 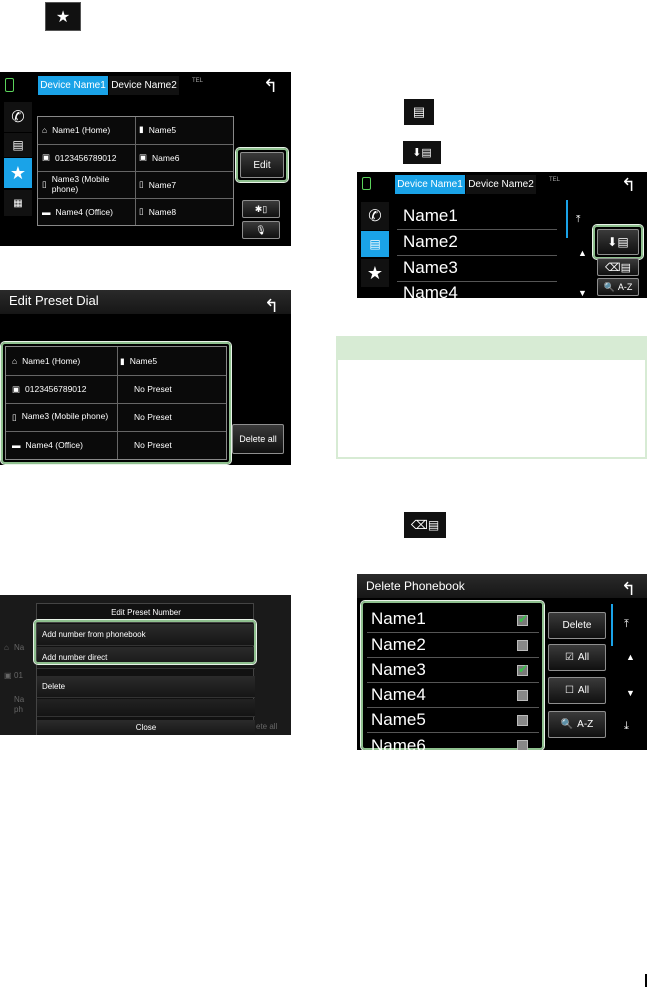 What do you see at coordinates (146, 612) in the screenshot?
I see `dialog-title: Edit Preset Number` at bounding box center [146, 612].